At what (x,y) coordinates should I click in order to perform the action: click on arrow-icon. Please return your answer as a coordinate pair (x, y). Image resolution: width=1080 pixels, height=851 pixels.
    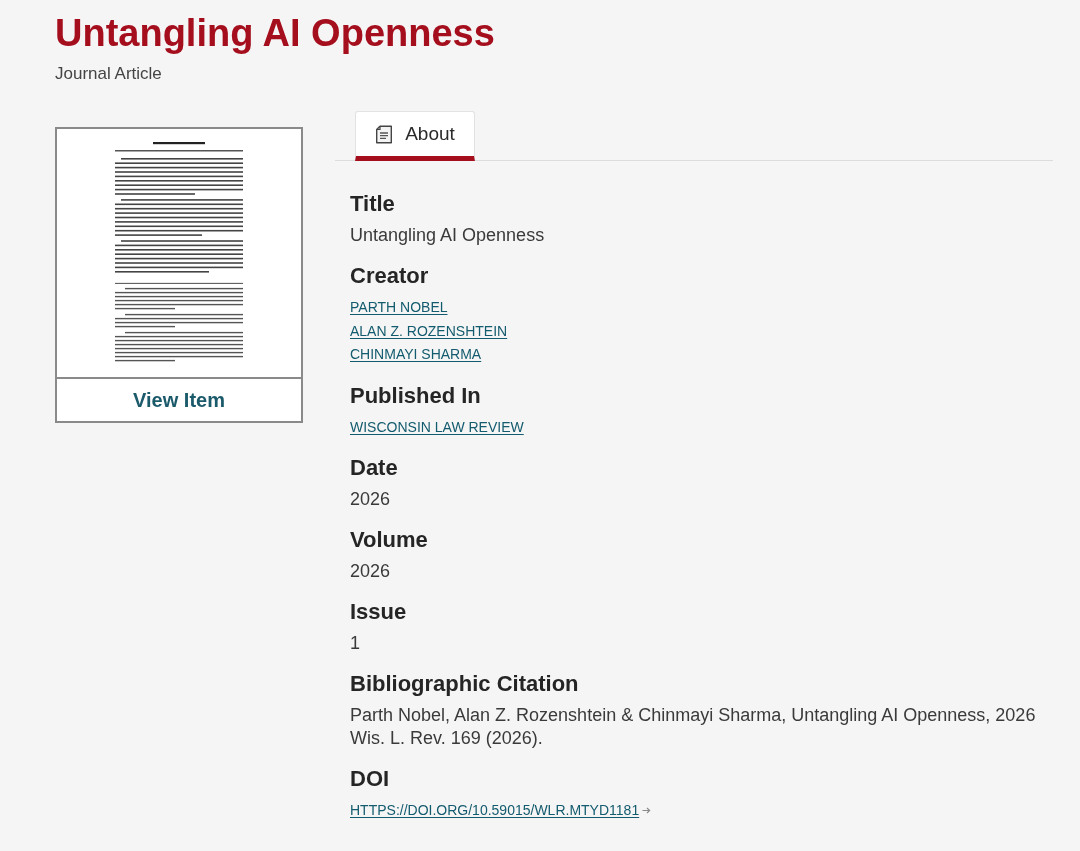
    Looking at the image, I should click on (647, 811).